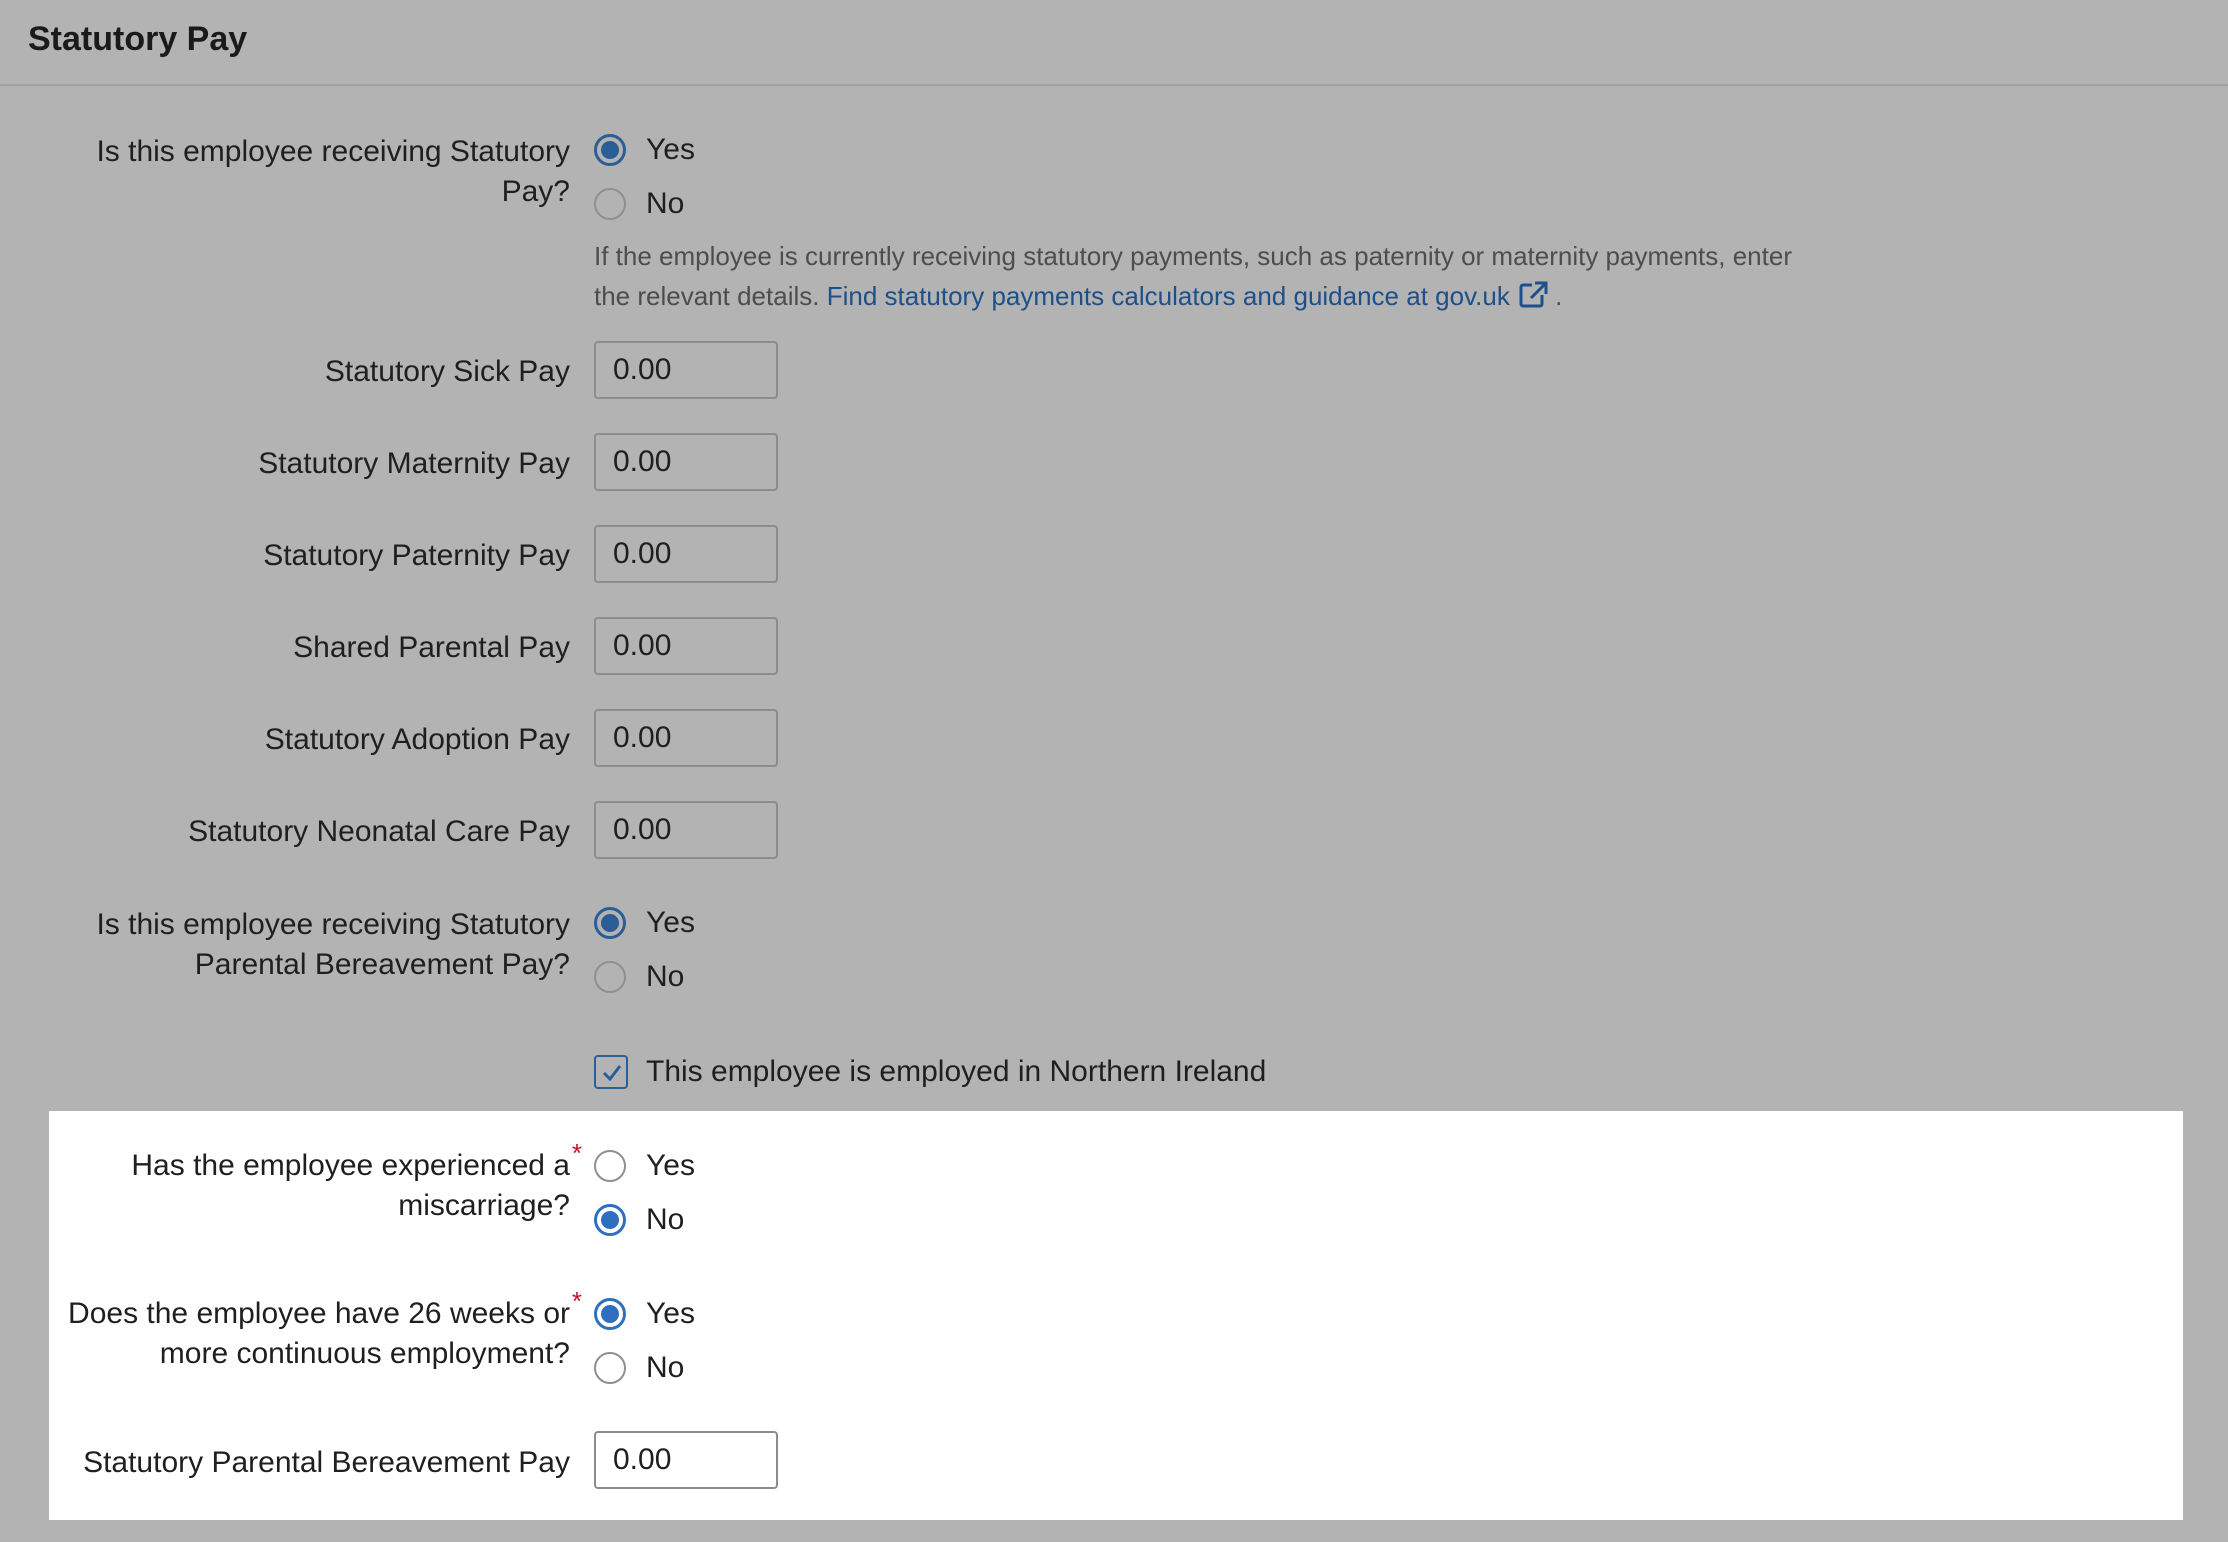 Image resolution: width=2228 pixels, height=1542 pixels. I want to click on miscarriage-no-radio, so click(610, 1220).